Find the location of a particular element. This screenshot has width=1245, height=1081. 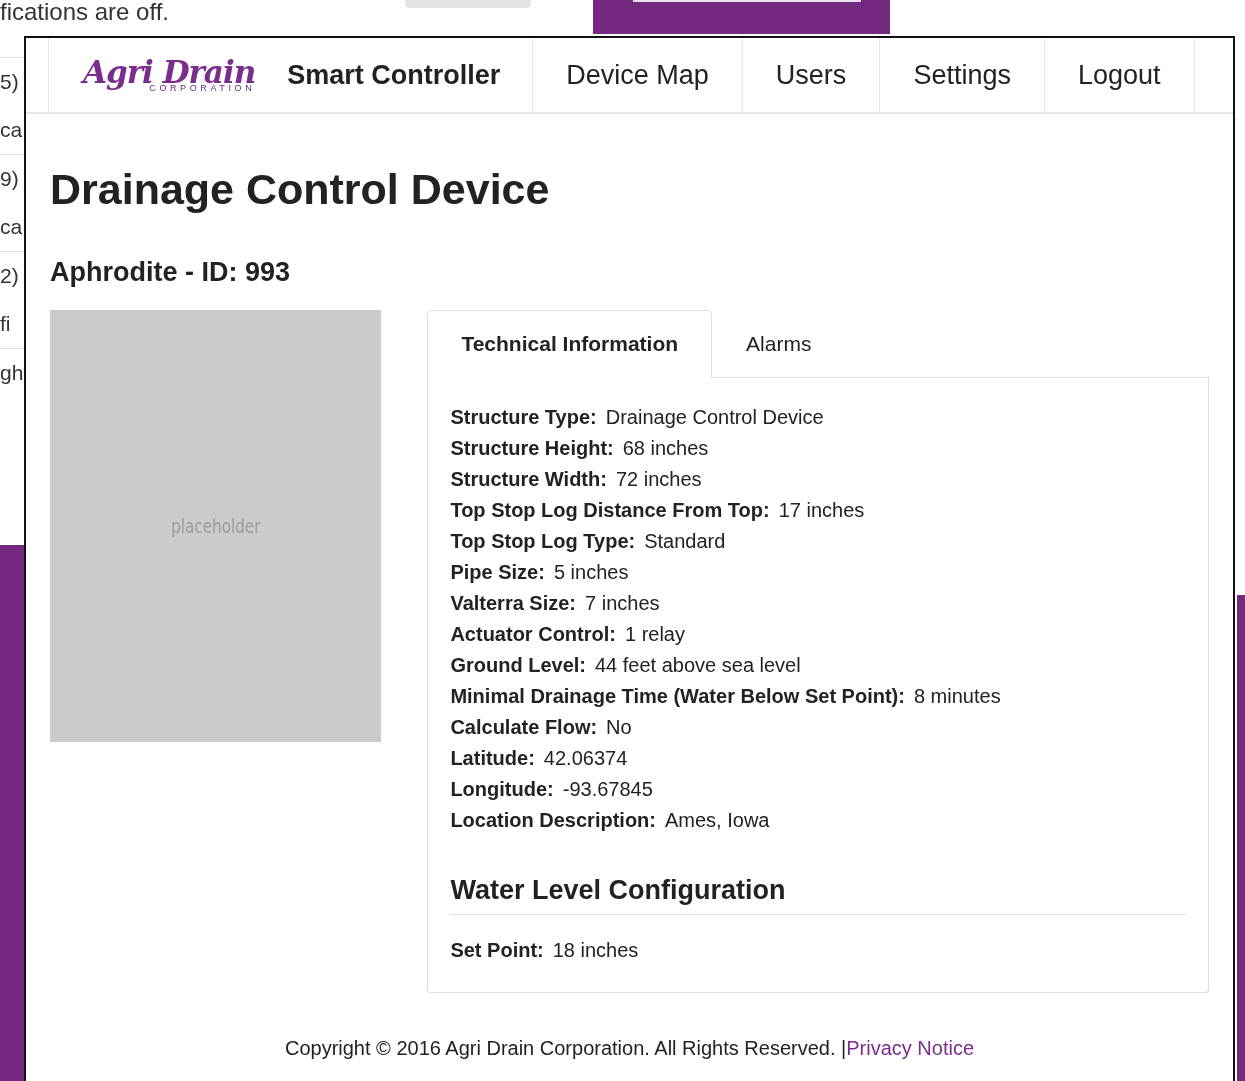

field-value: Drainage Control Device is located at coordinates (714, 417).